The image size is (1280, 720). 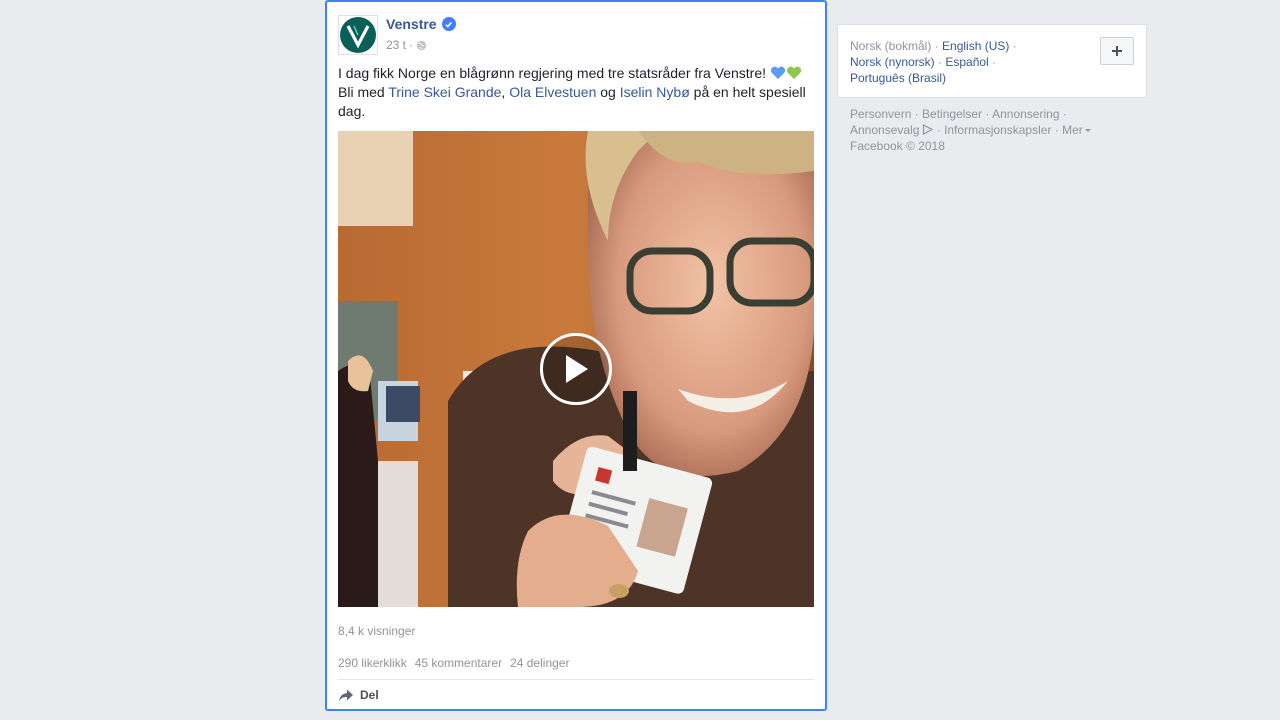 What do you see at coordinates (793, 72) in the screenshot?
I see `green-heart-icon` at bounding box center [793, 72].